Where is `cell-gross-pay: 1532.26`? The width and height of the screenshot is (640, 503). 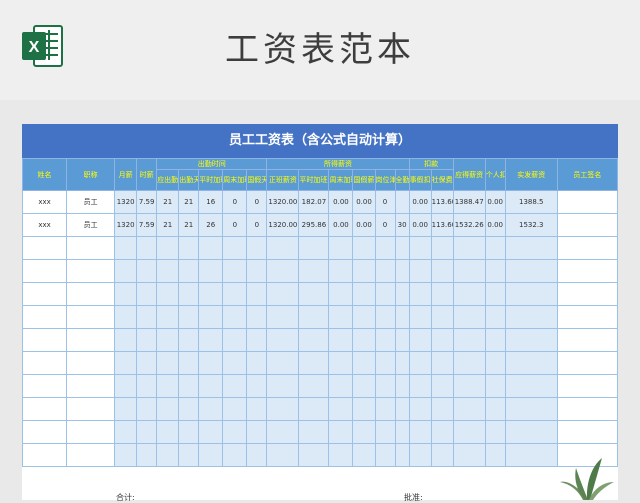 cell-gross-pay: 1532.26 is located at coordinates (469, 225).